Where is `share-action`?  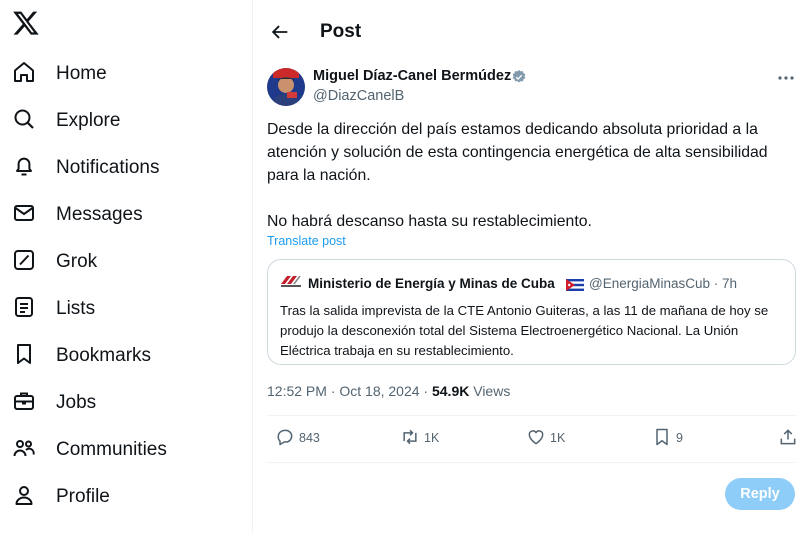 share-action is located at coordinates (786, 438).